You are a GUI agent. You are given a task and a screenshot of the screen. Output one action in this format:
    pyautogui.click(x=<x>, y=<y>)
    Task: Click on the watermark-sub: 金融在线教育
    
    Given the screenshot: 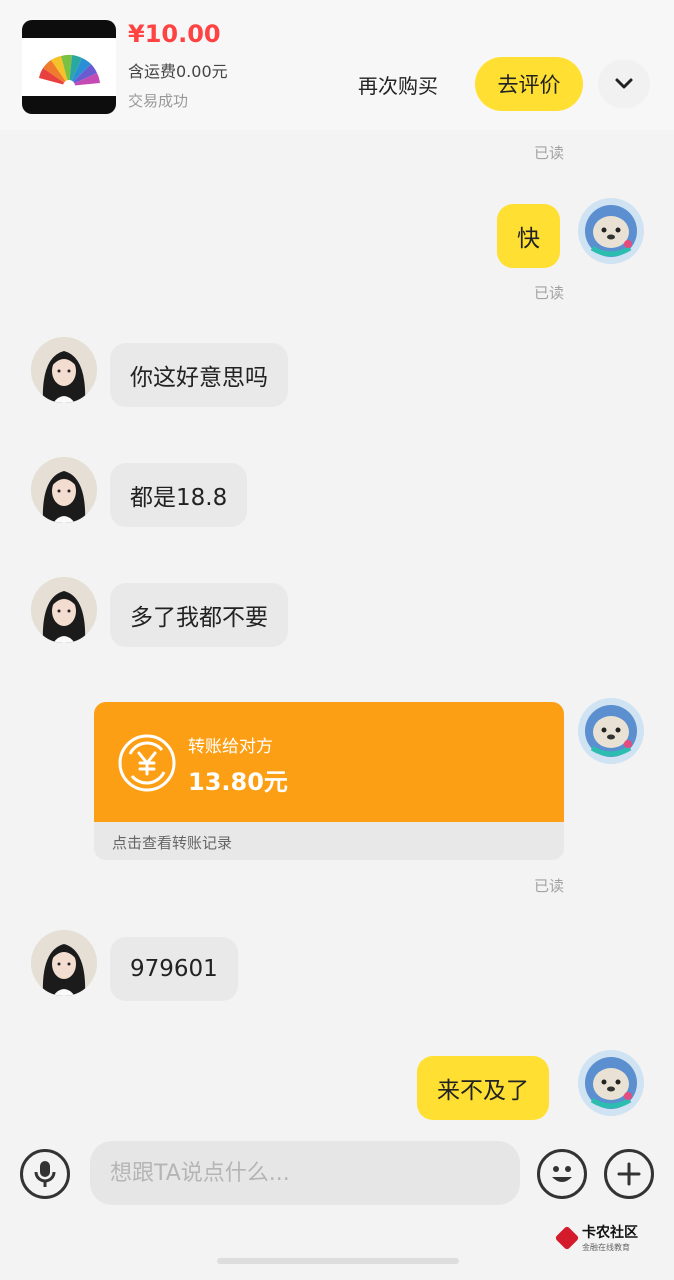 What is the action you would take?
    pyautogui.click(x=606, y=1247)
    